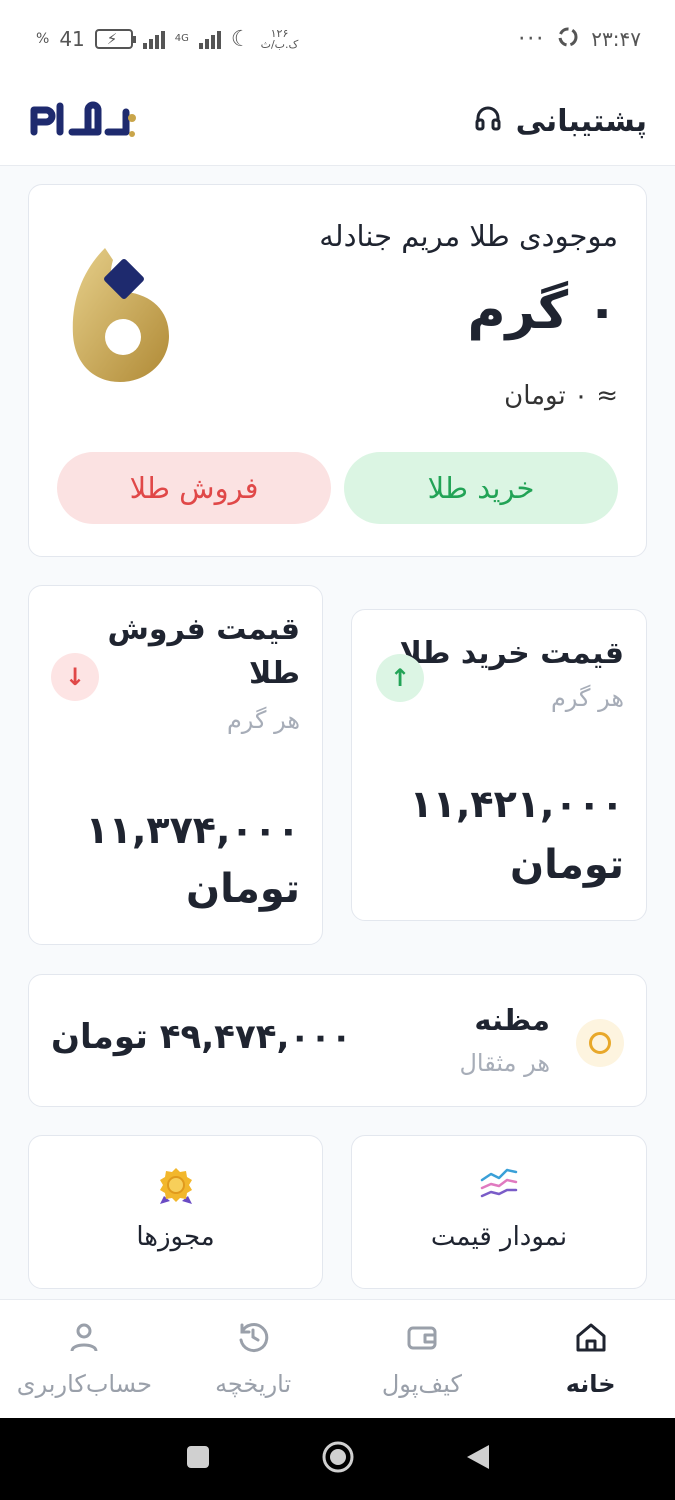 Image resolution: width=675 pixels, height=1500 pixels. I want to click on nav-item-history: تاریخچه, so click(253, 1359).